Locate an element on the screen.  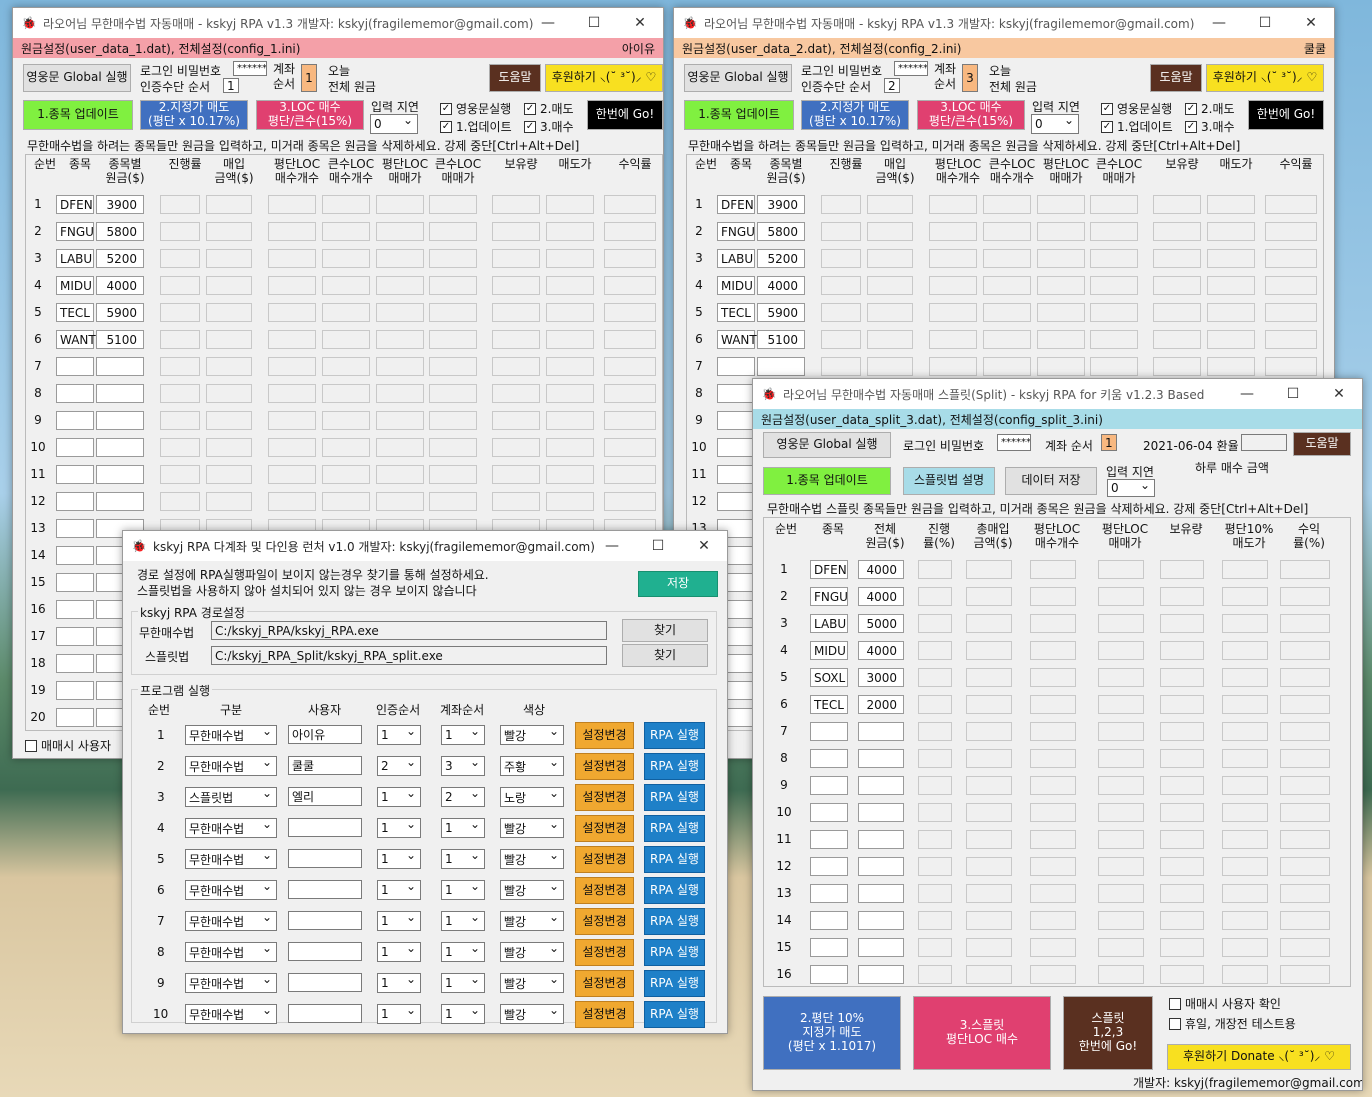
ticker-field: TECL is located at coordinates (829, 704).